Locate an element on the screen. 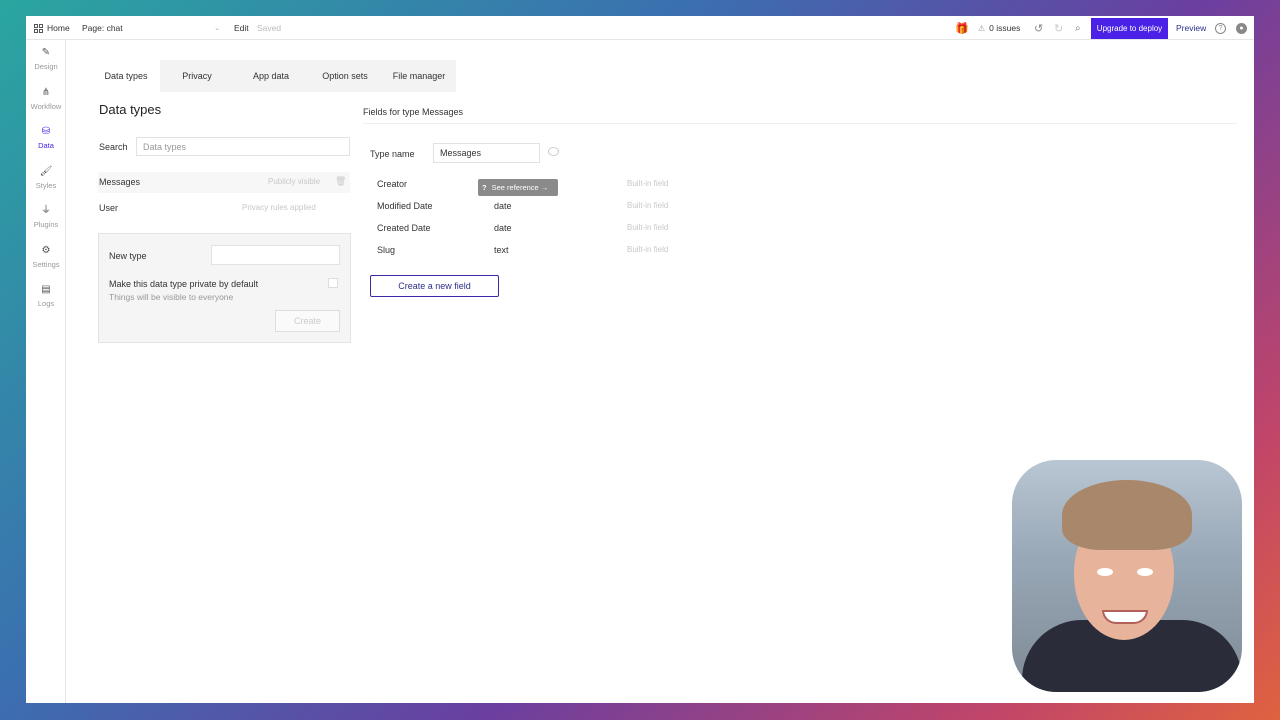  field-name: Creator is located at coordinates (392, 184).